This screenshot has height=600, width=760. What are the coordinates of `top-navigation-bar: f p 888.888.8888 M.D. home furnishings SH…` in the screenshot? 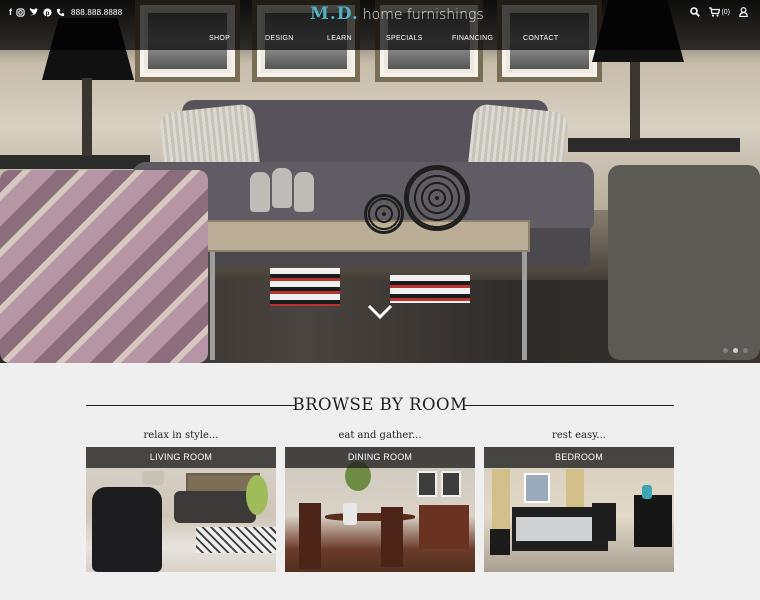 It's located at (380, 25).